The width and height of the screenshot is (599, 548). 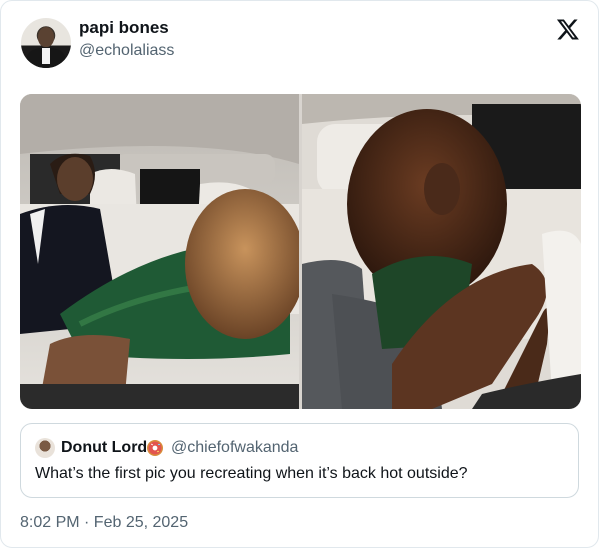 I want to click on donut-icon, so click(x=155, y=448).